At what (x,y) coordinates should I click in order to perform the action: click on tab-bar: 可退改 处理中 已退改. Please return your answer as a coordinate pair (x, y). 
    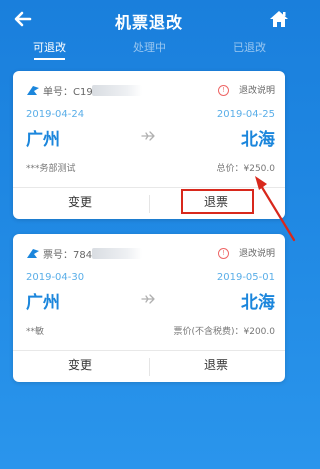
    Looking at the image, I should click on (149, 52).